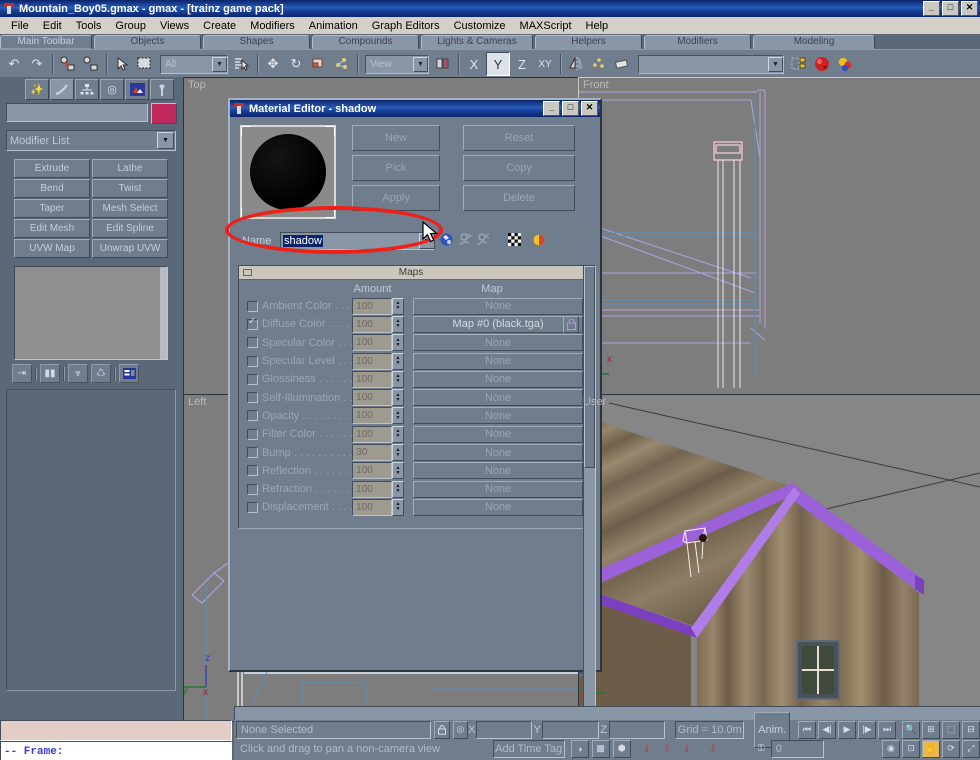 This screenshot has width=980, height=760. What do you see at coordinates (931, 729) in the screenshot?
I see `zoom-all-icon: ⊞` at bounding box center [931, 729].